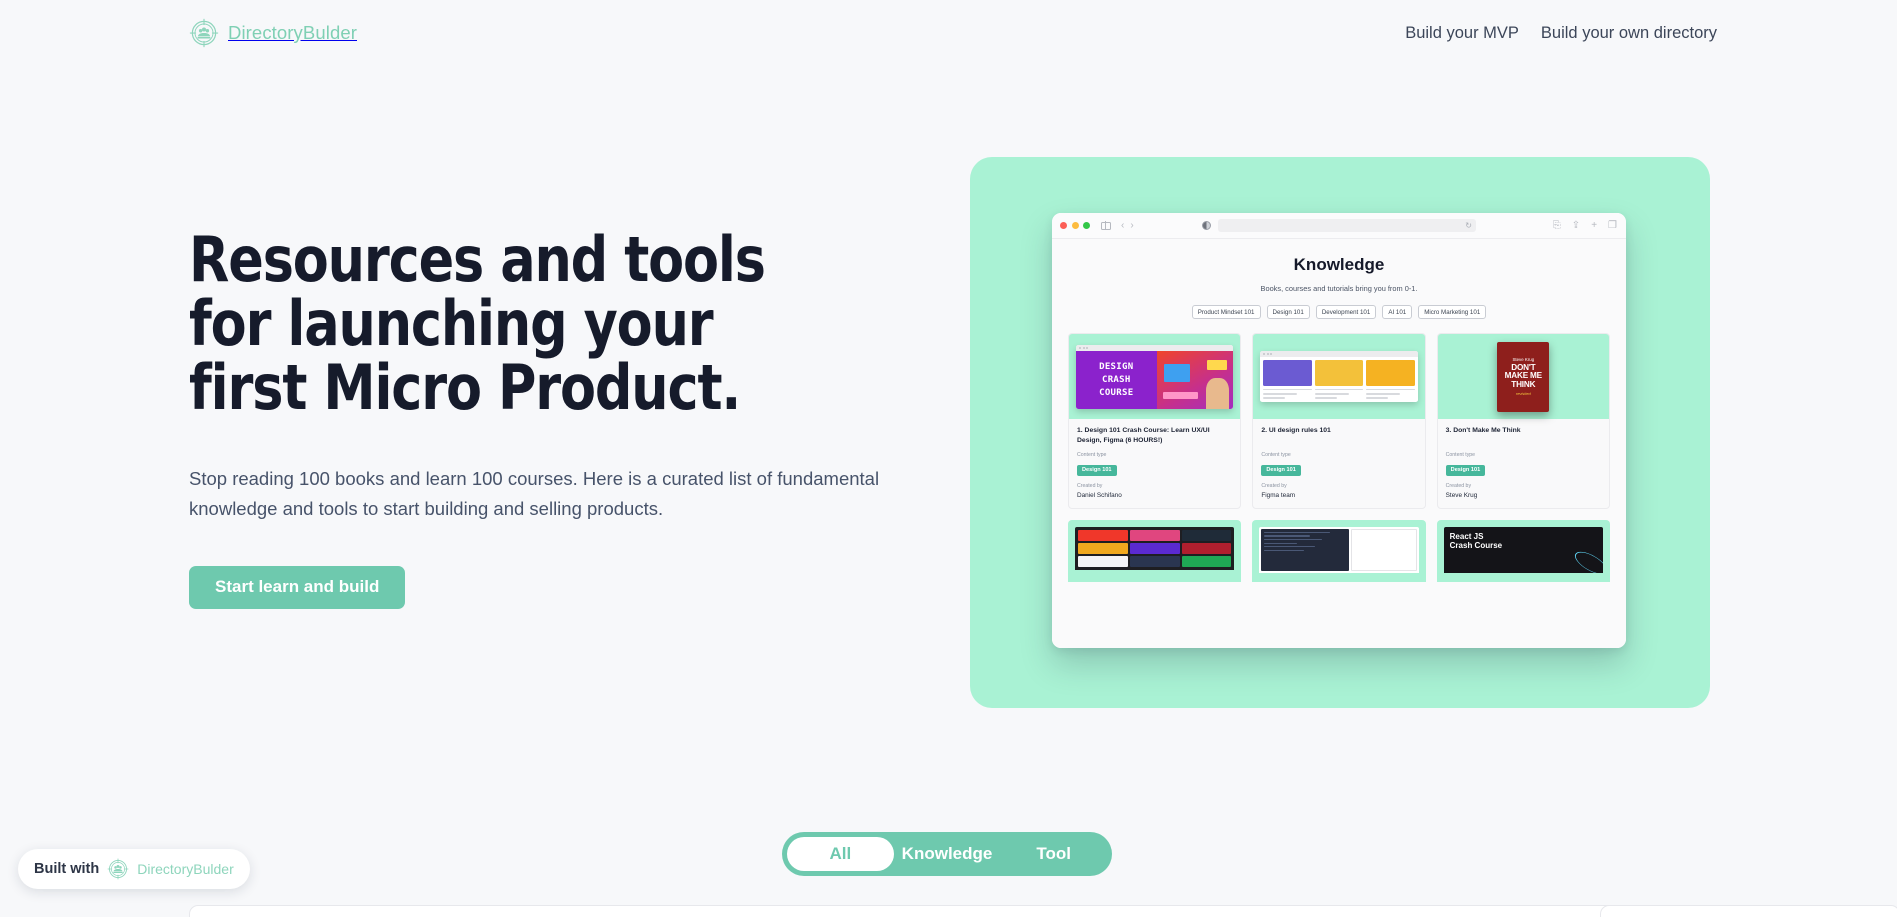  I want to click on sidebar-toggle-icon, so click(1106, 225).